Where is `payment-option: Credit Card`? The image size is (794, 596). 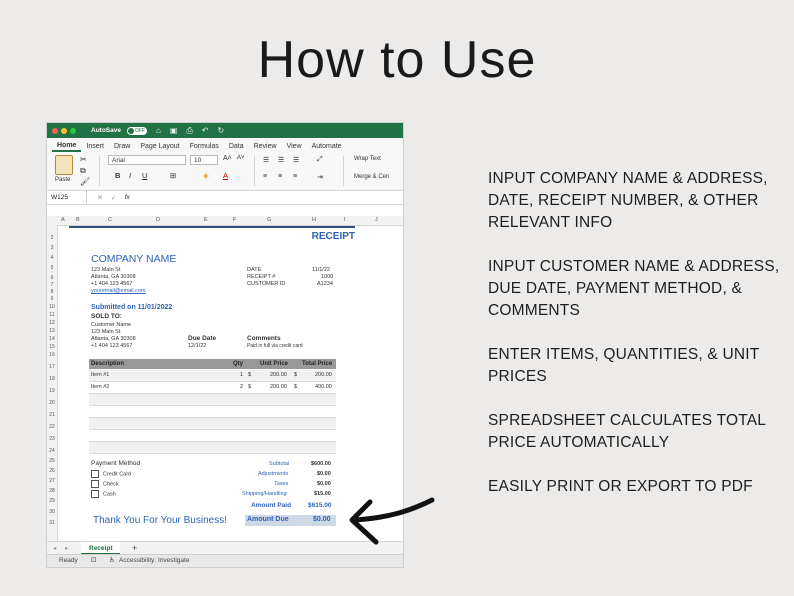 payment-option: Credit Card is located at coordinates (111, 474).